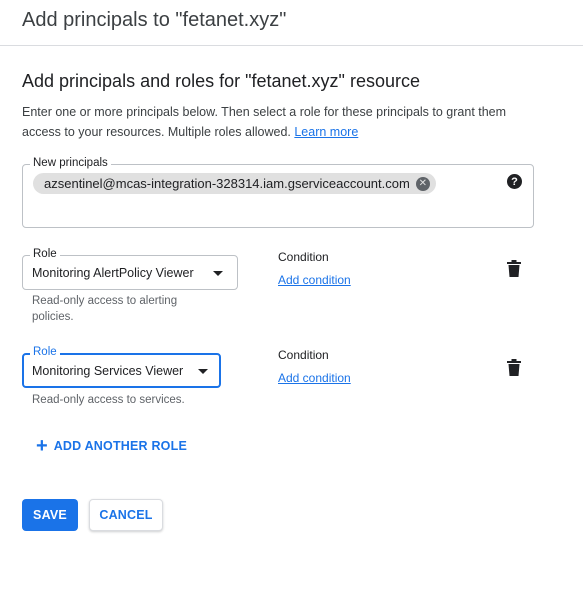 This screenshot has height=607, width=583. What do you see at coordinates (314, 280) in the screenshot?
I see `add-condition-link-1: Add condition` at bounding box center [314, 280].